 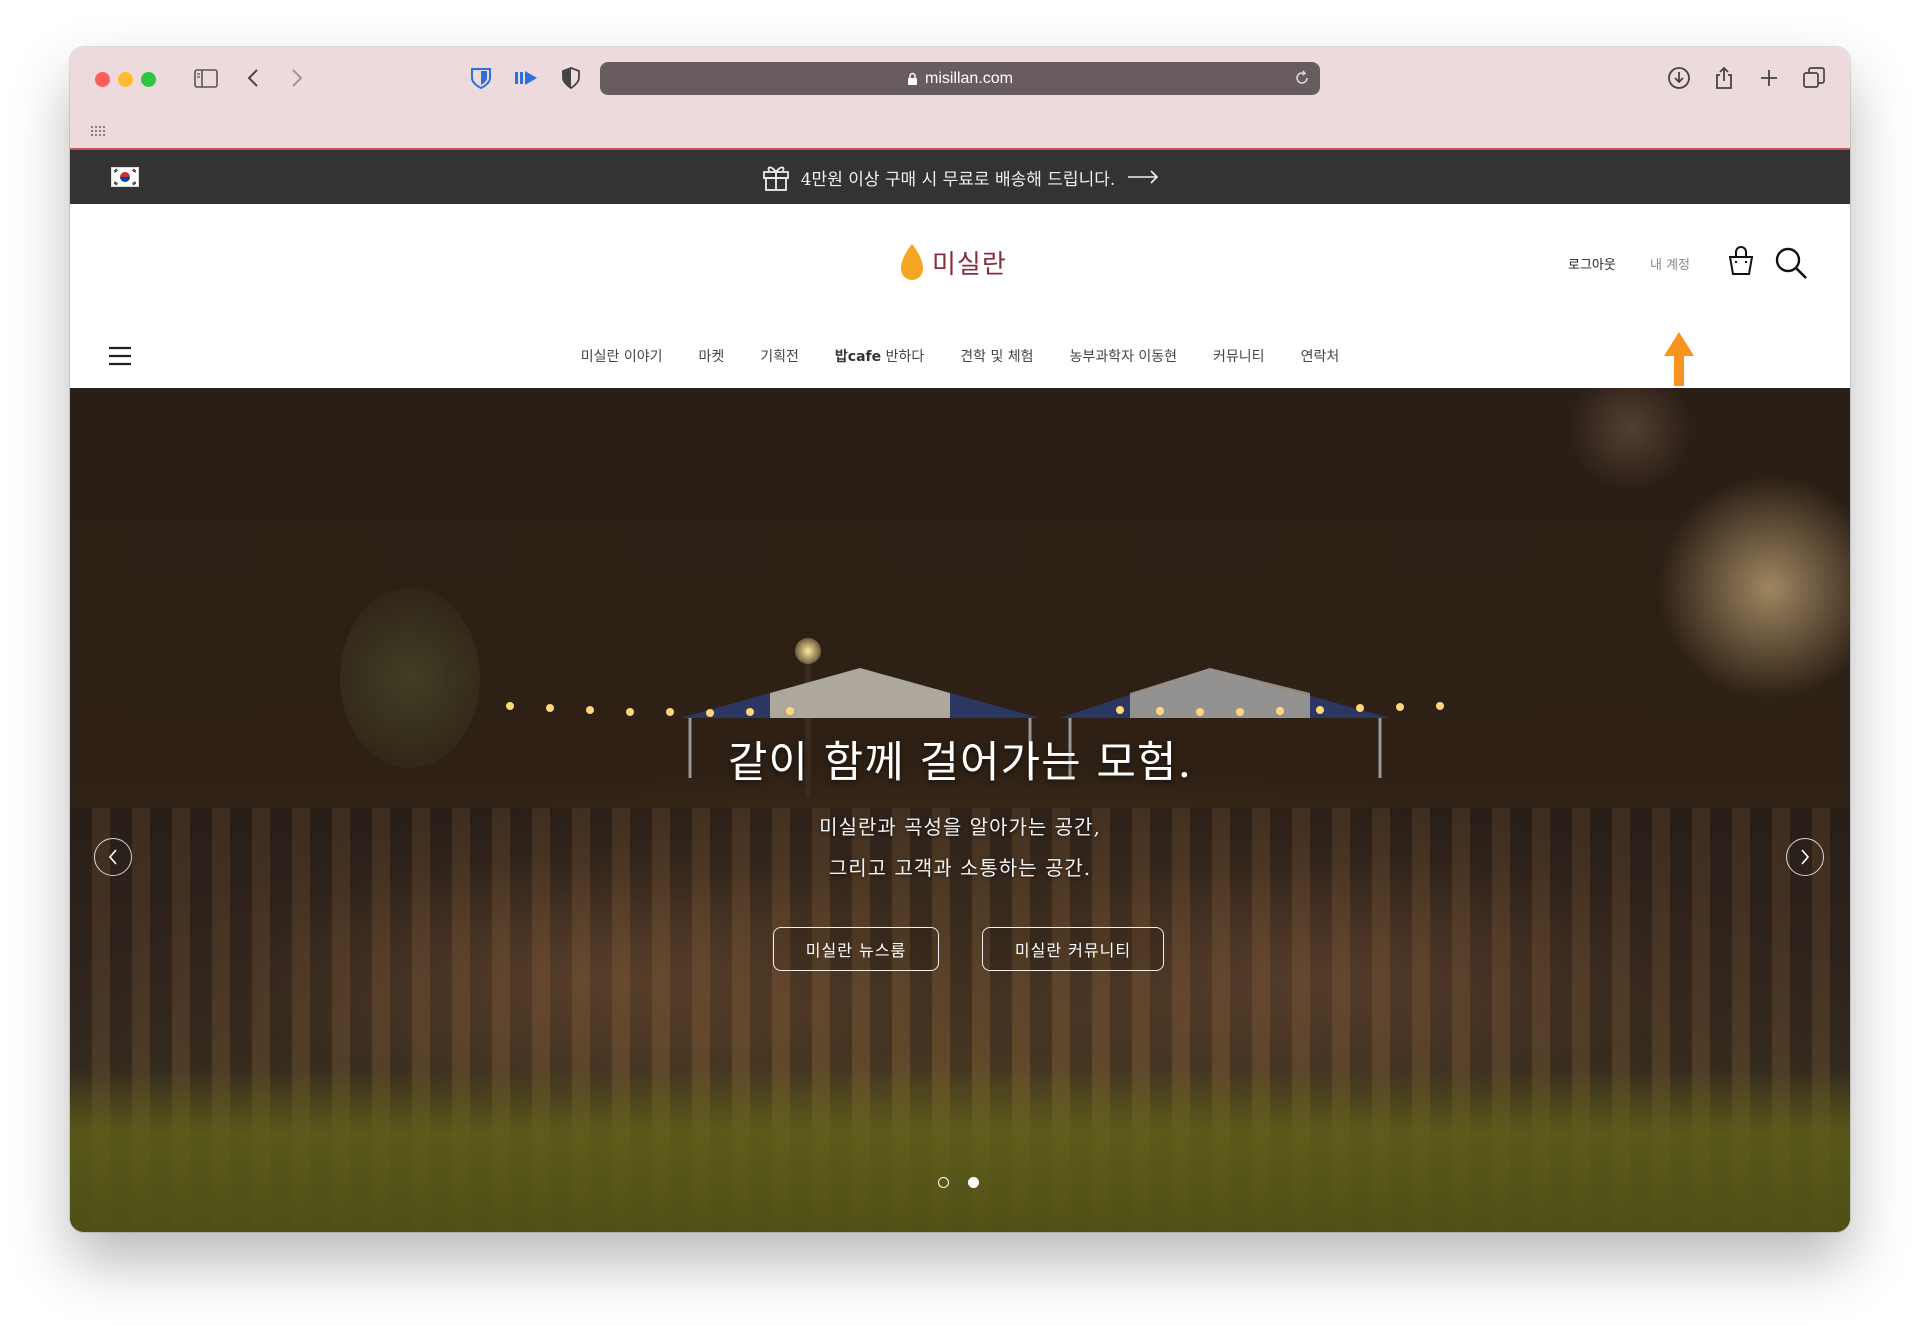 I want to click on chevron-left-icon, so click(x=112, y=857).